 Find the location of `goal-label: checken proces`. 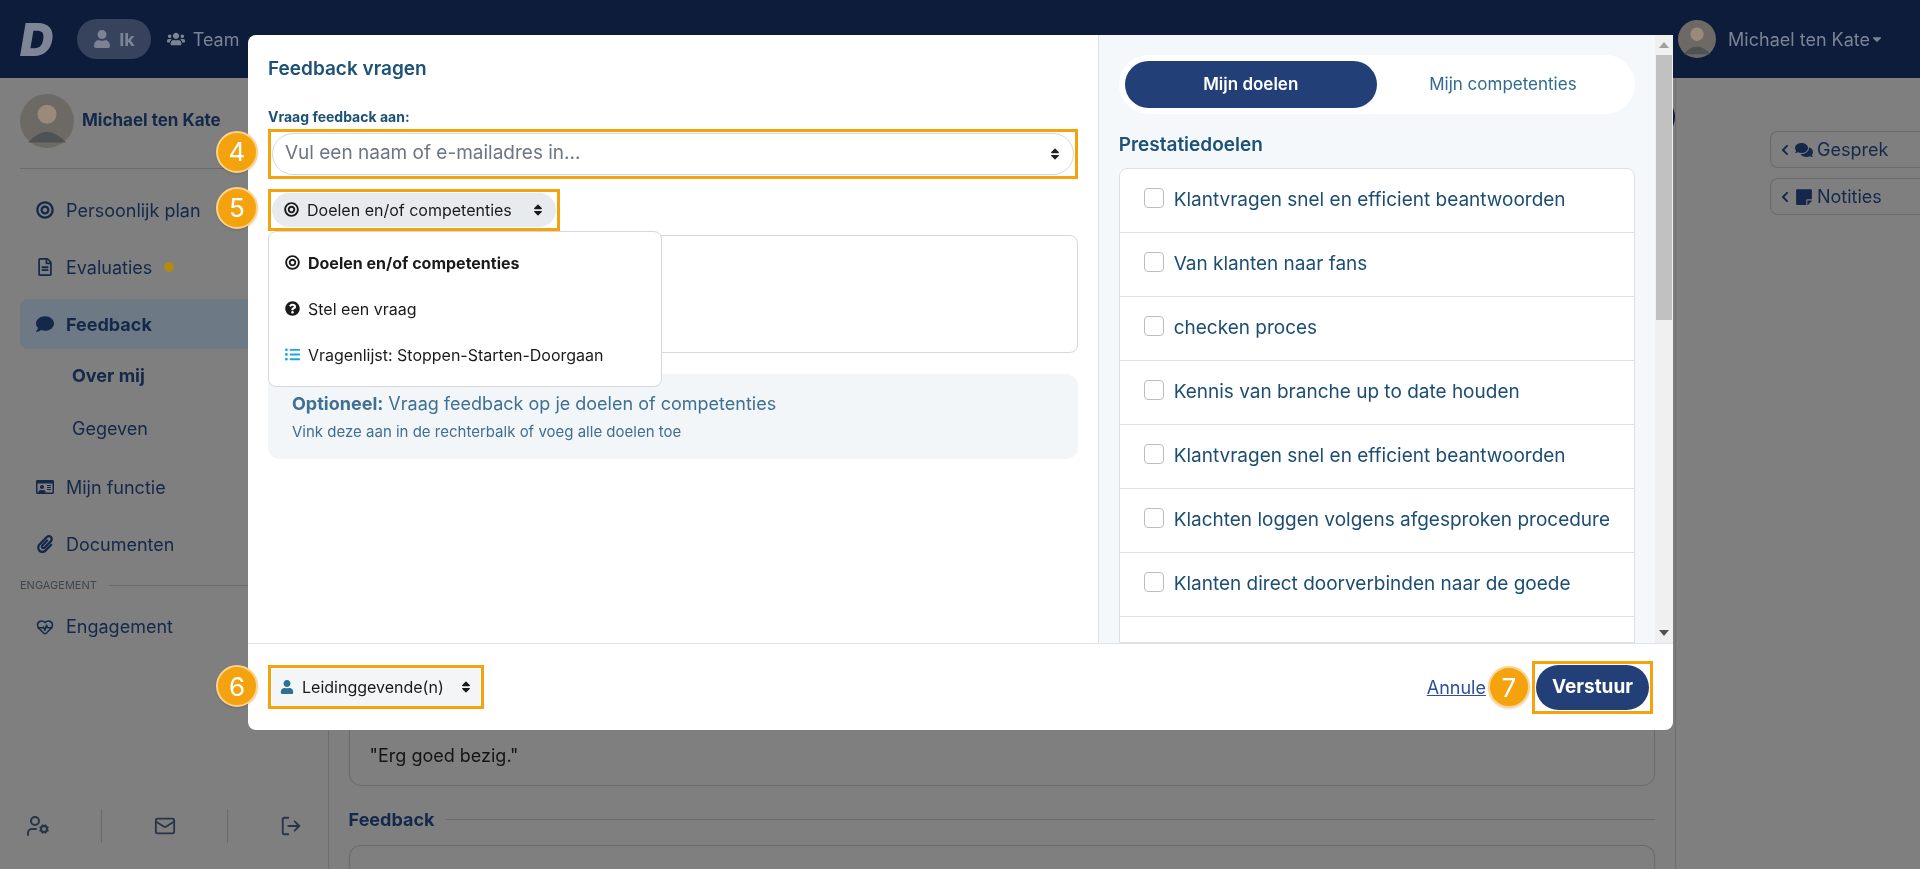

goal-label: checken proces is located at coordinates (1245, 327).